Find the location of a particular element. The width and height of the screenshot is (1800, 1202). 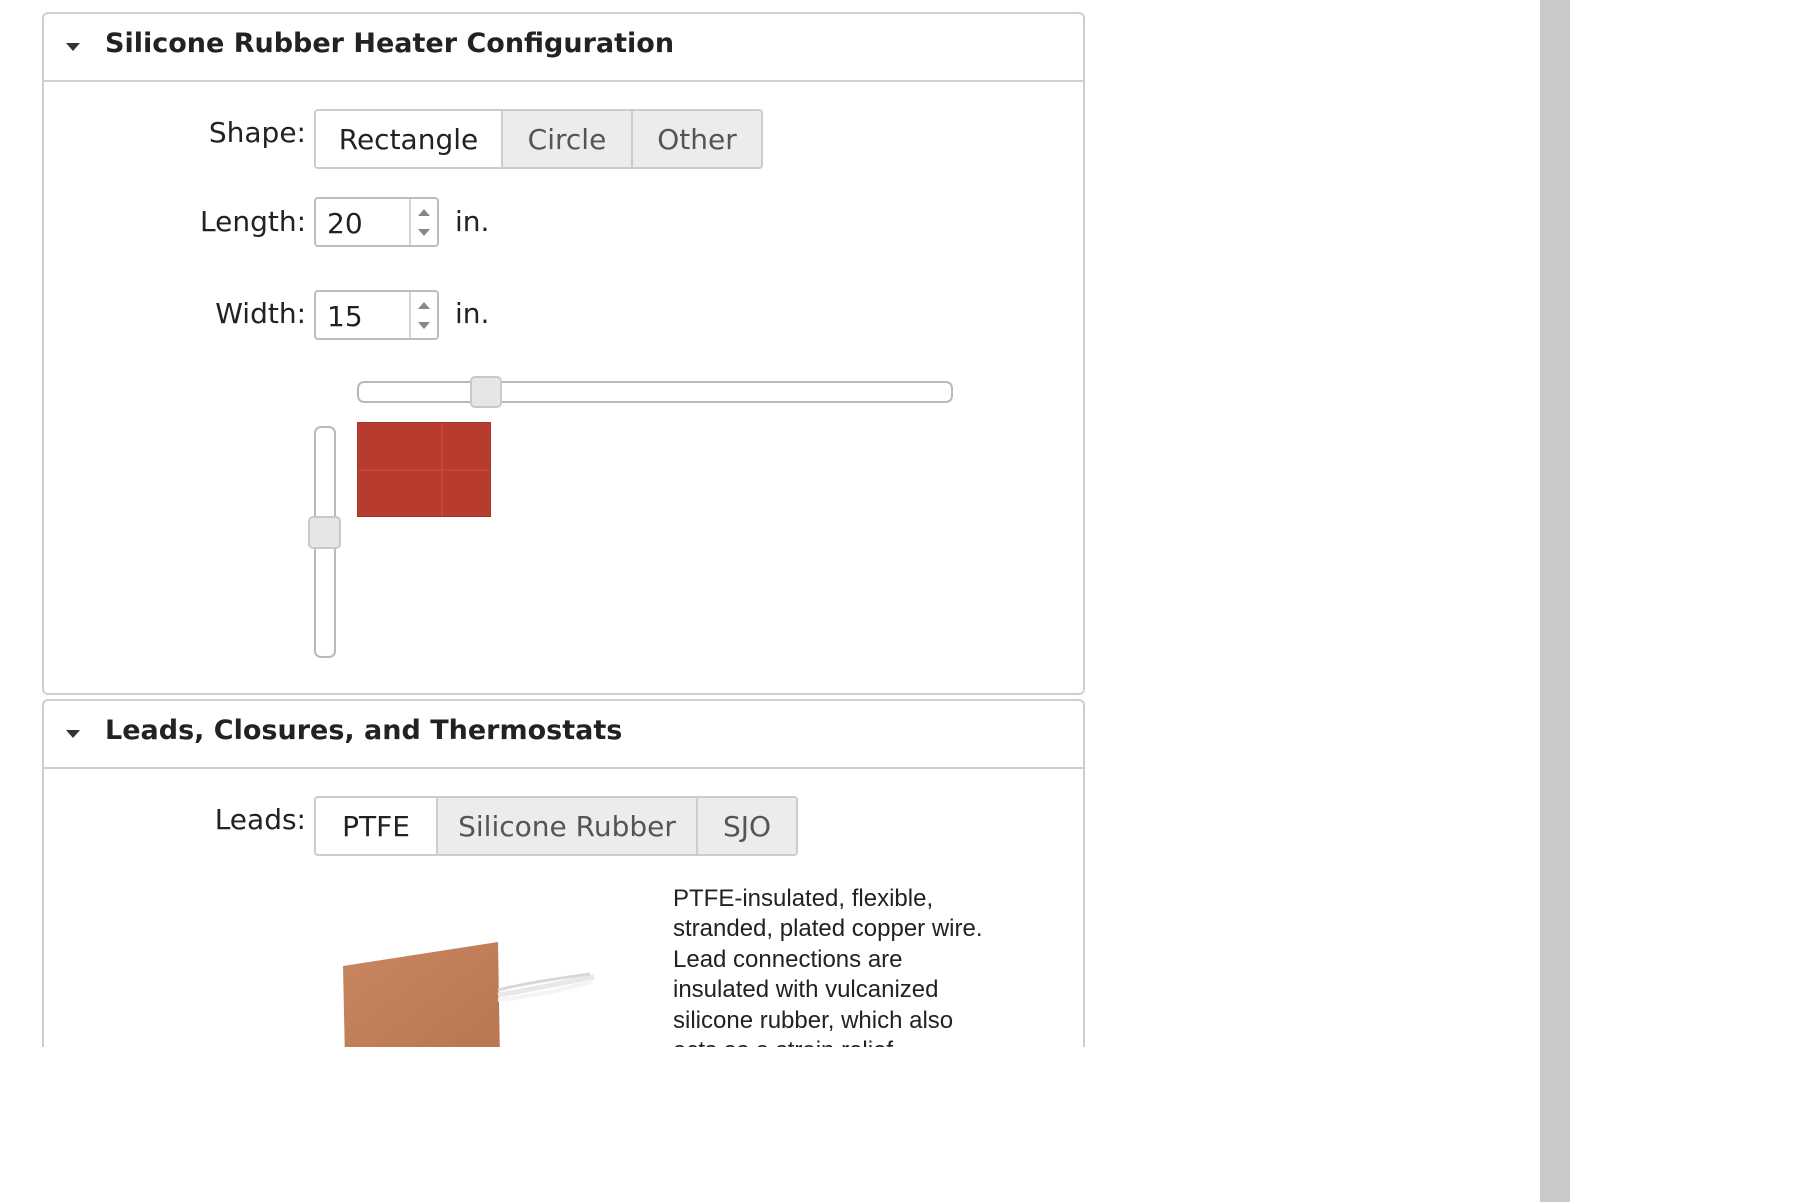

shape-option-rectangle: Rectangle is located at coordinates (408, 139).